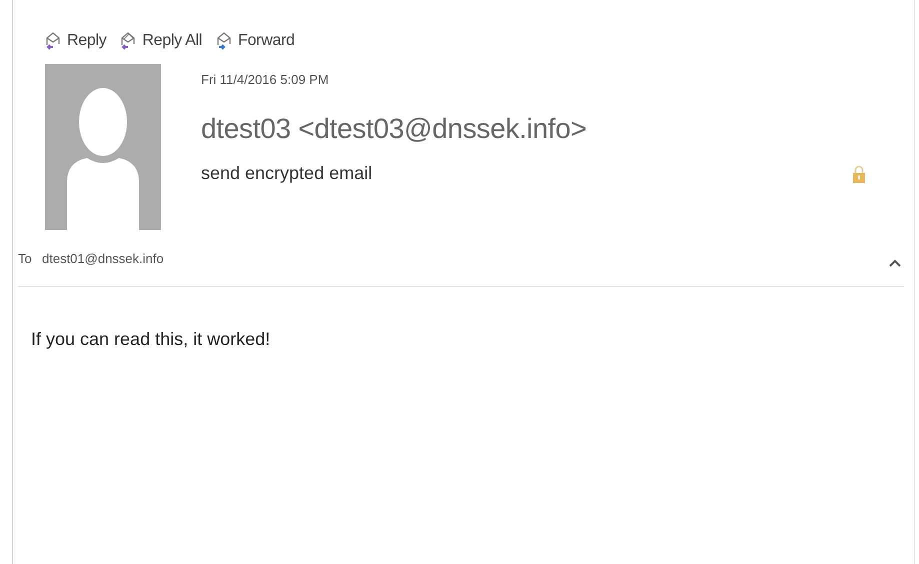 Image resolution: width=919 pixels, height=564 pixels. What do you see at coordinates (287, 173) in the screenshot?
I see `subject-text: send encrypted email` at bounding box center [287, 173].